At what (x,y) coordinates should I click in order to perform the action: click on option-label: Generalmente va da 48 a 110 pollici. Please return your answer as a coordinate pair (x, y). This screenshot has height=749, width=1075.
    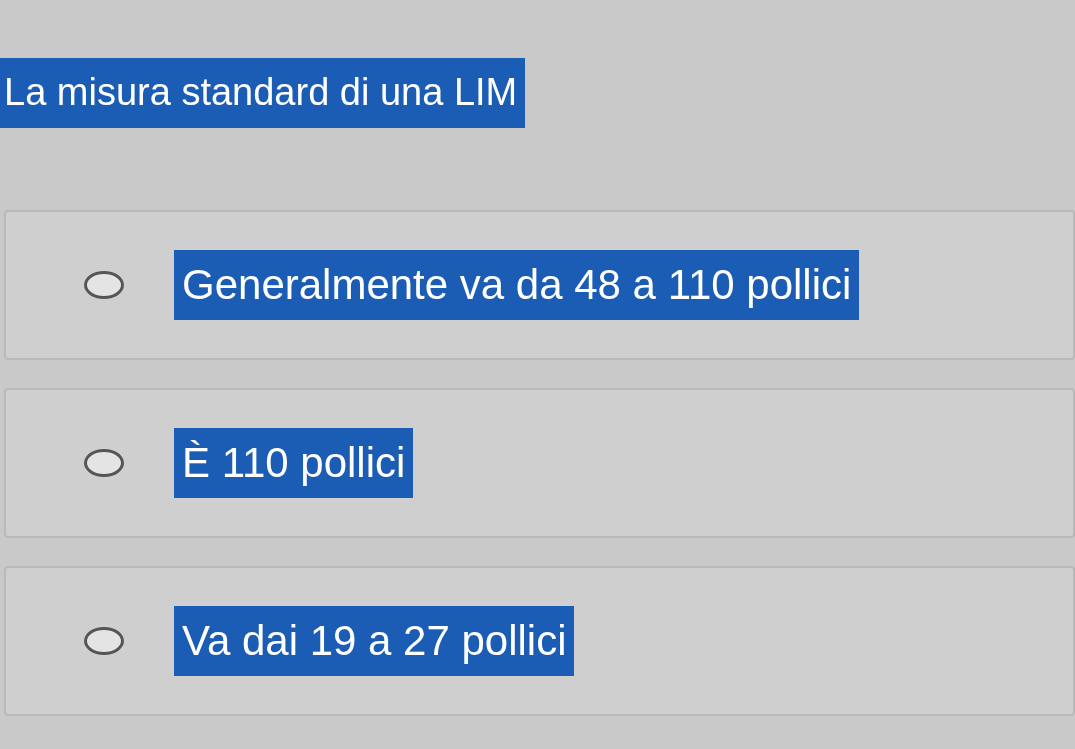
    Looking at the image, I should click on (517, 284).